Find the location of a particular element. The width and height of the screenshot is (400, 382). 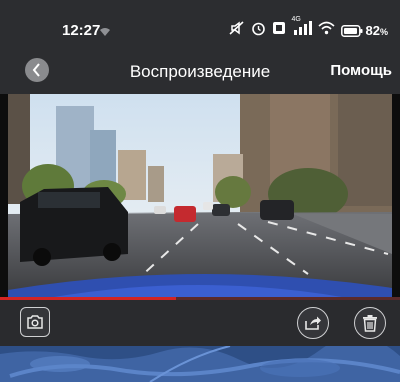

delete-button is located at coordinates (370, 323).